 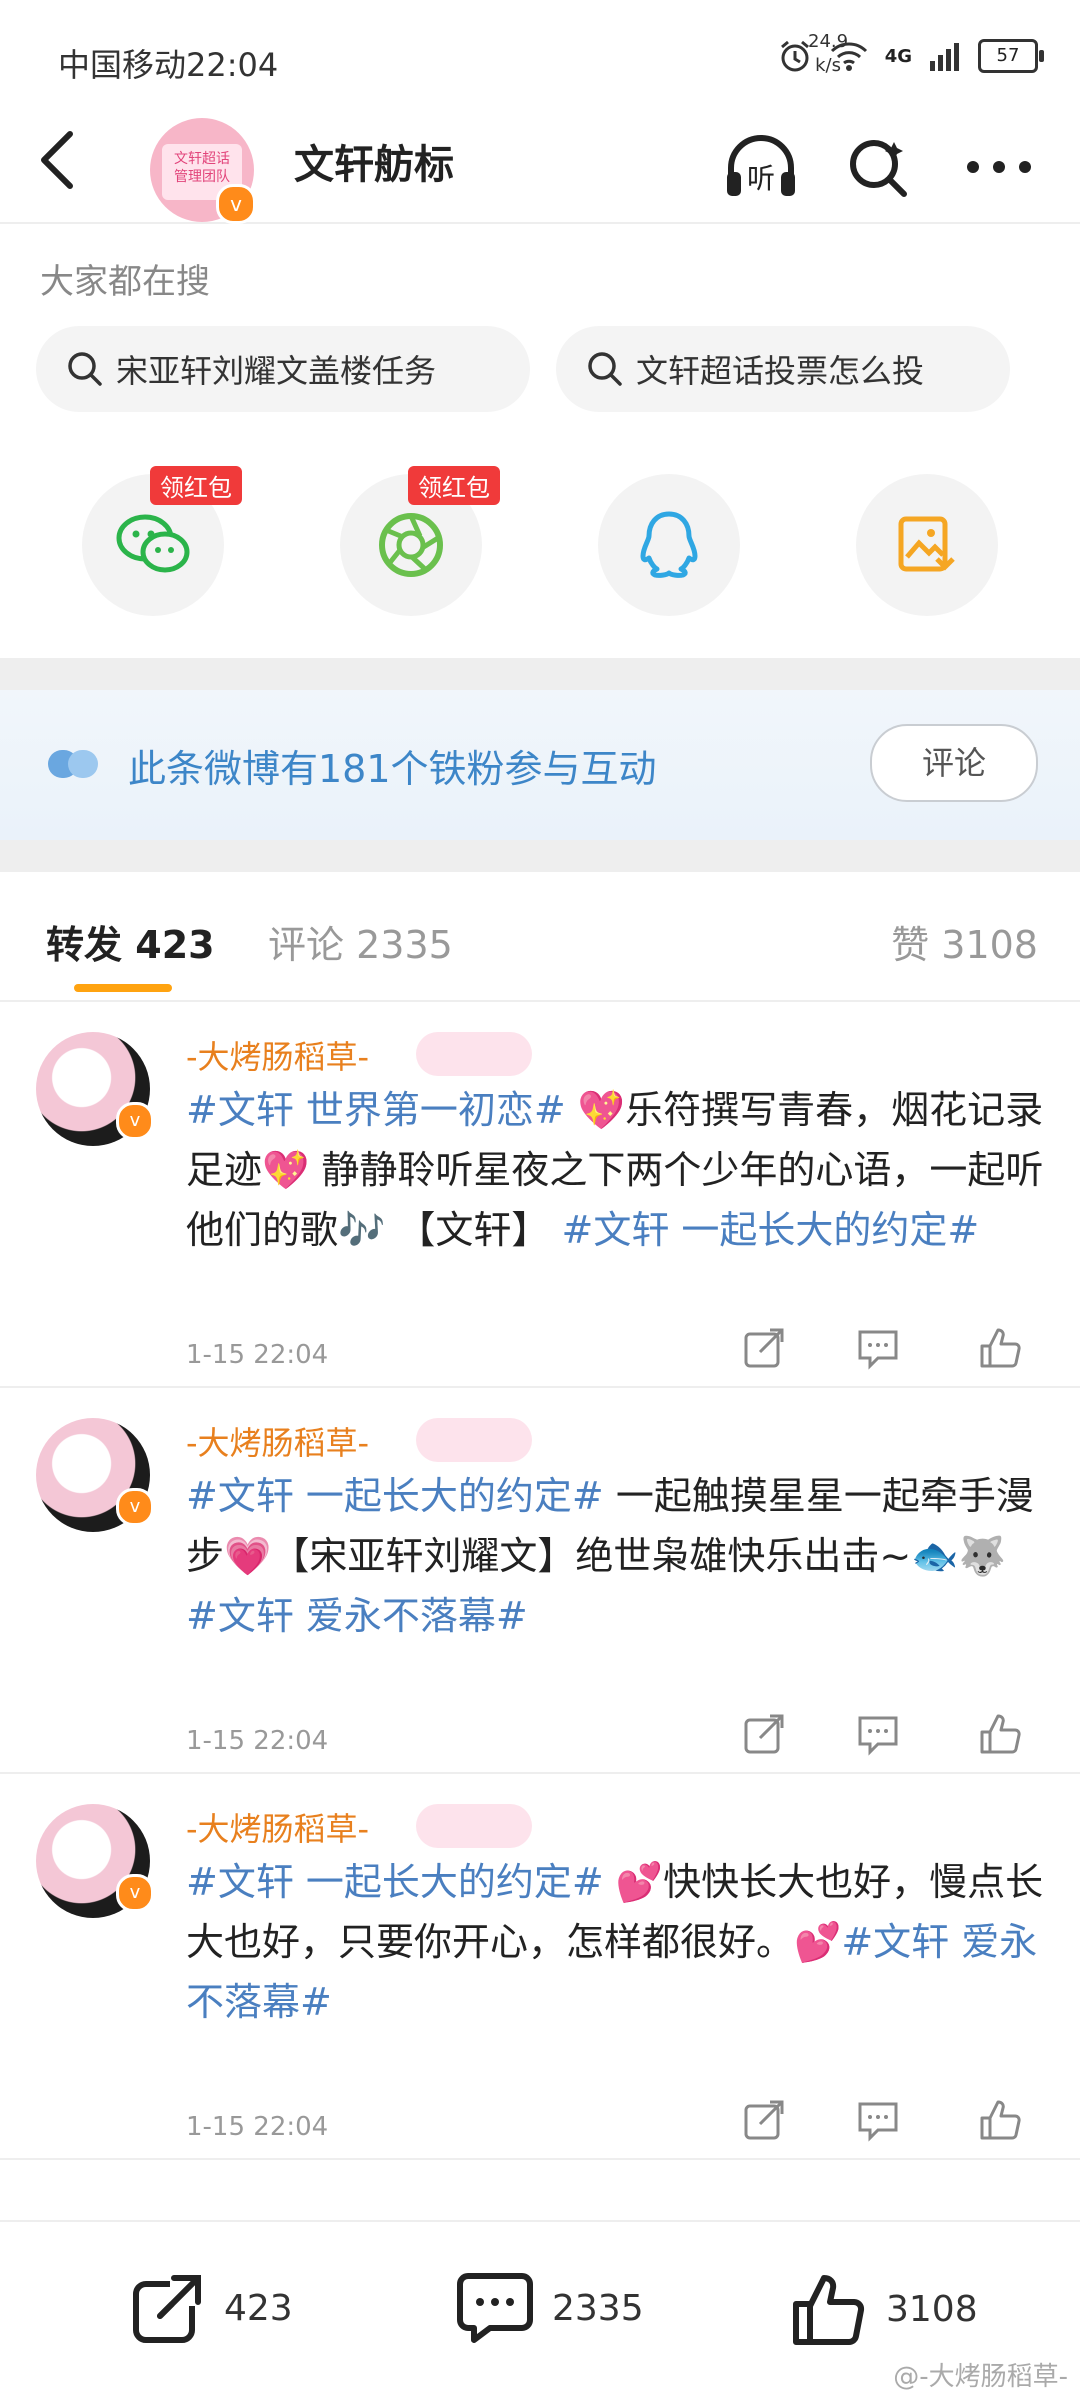 What do you see at coordinates (780, 371) in the screenshot?
I see `search-suggestion-text: 文轩超话投票怎么投` at bounding box center [780, 371].